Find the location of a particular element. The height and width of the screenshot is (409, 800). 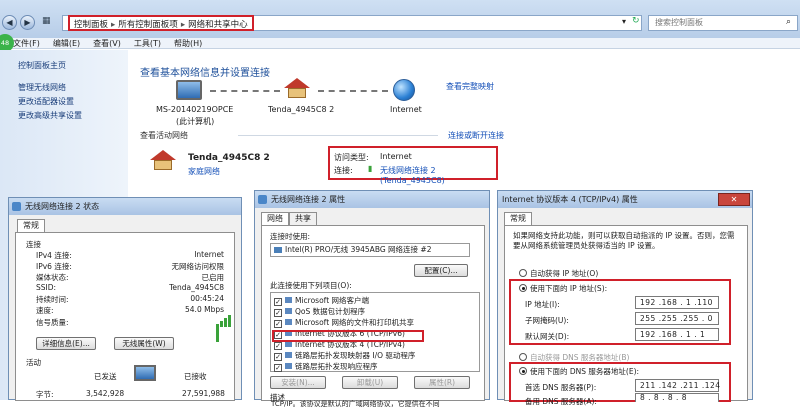

breadcrumb: 控制面板 ▸ 所有控制面板项 ▸ 网络和共享中心 is located at coordinates (161, 23).